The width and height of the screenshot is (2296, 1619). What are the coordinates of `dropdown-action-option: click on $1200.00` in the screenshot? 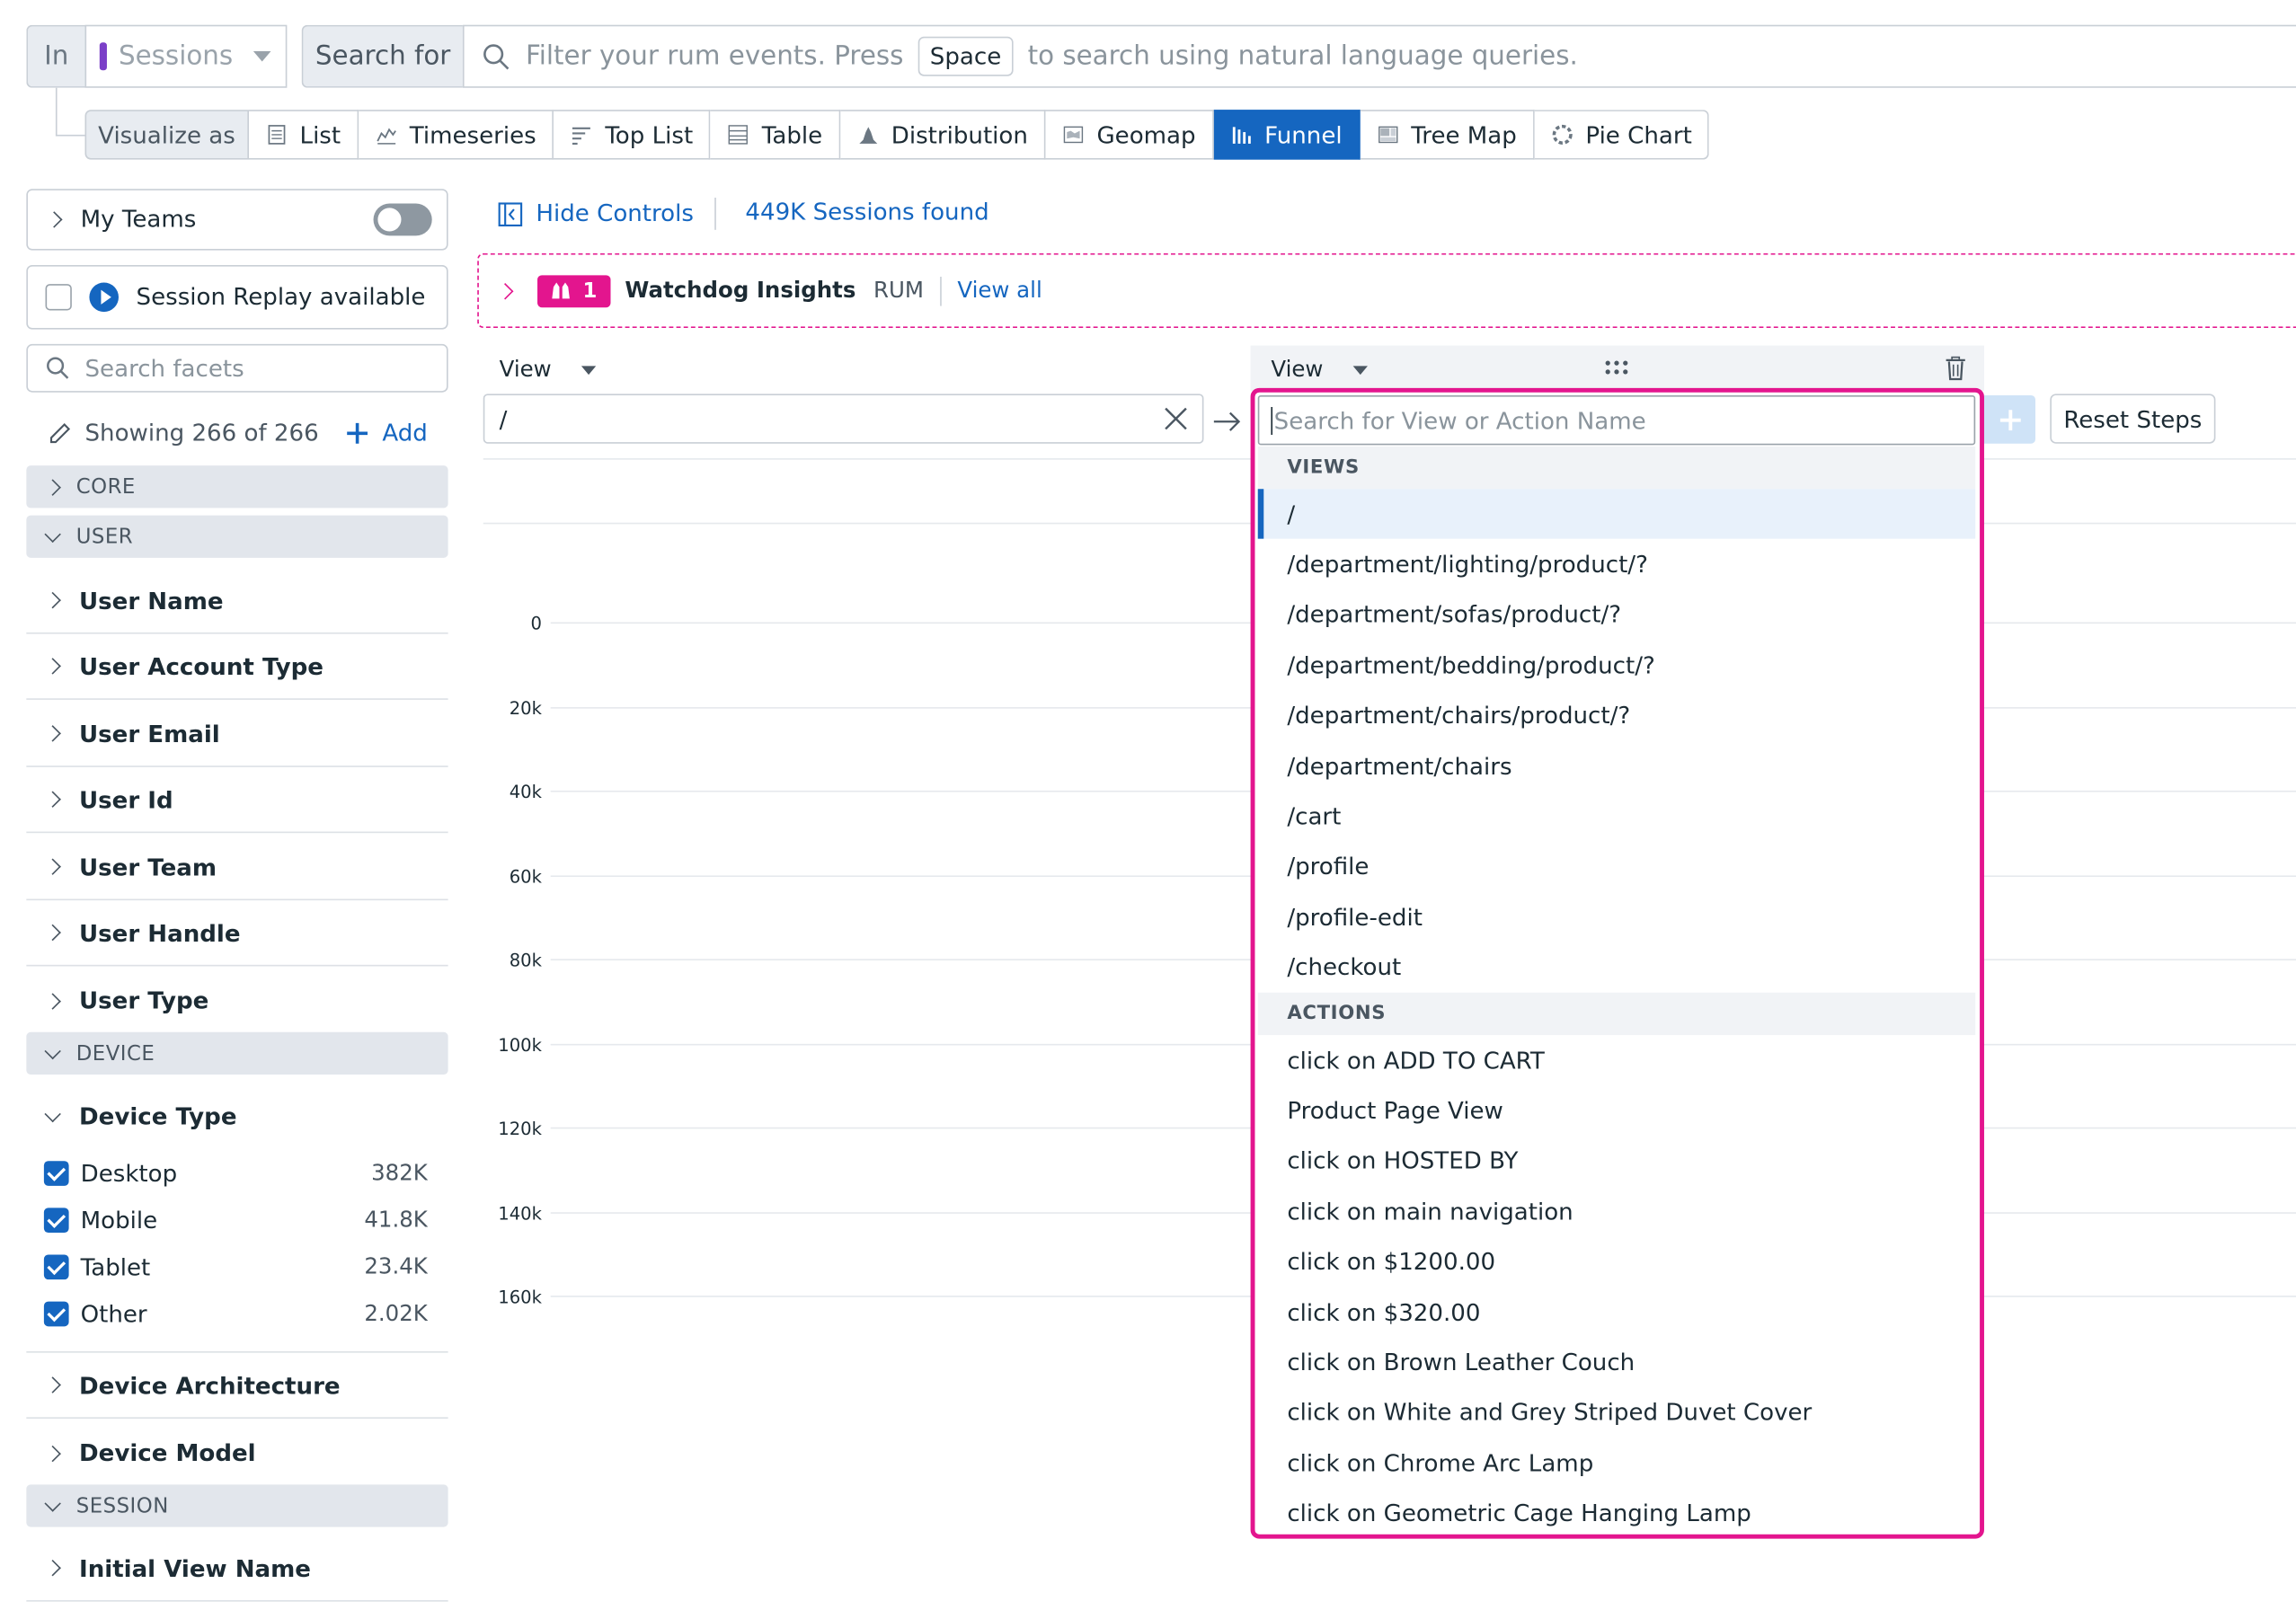 It's located at (1616, 1261).